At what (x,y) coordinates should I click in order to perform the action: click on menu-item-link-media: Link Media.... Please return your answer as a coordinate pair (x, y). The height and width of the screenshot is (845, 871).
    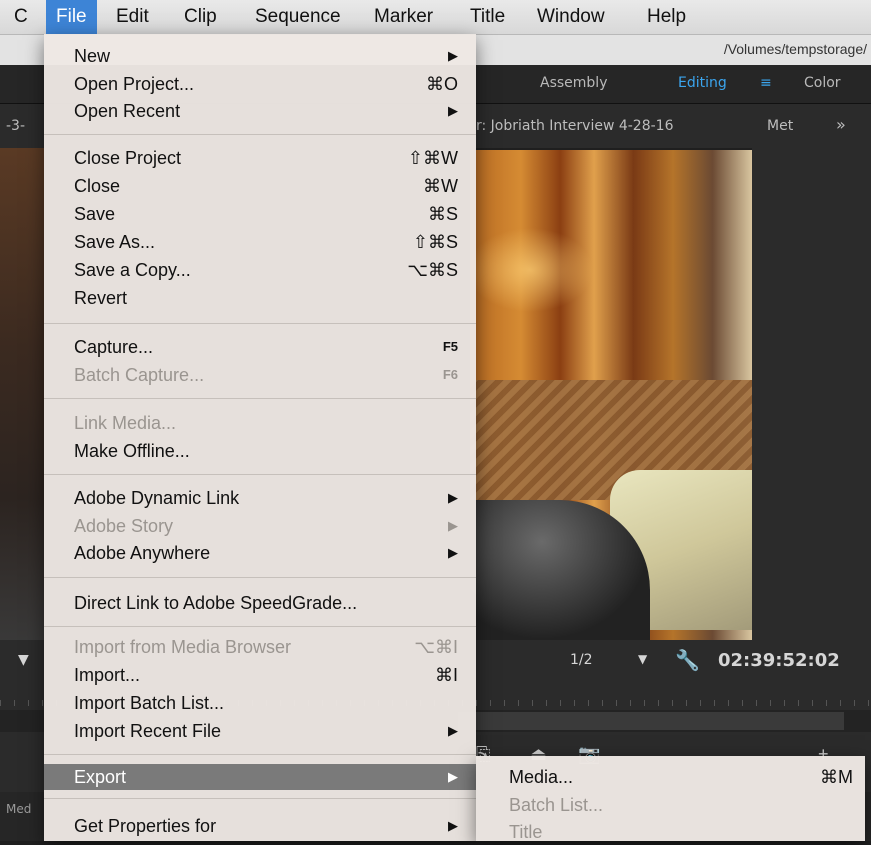
    Looking at the image, I should click on (260, 423).